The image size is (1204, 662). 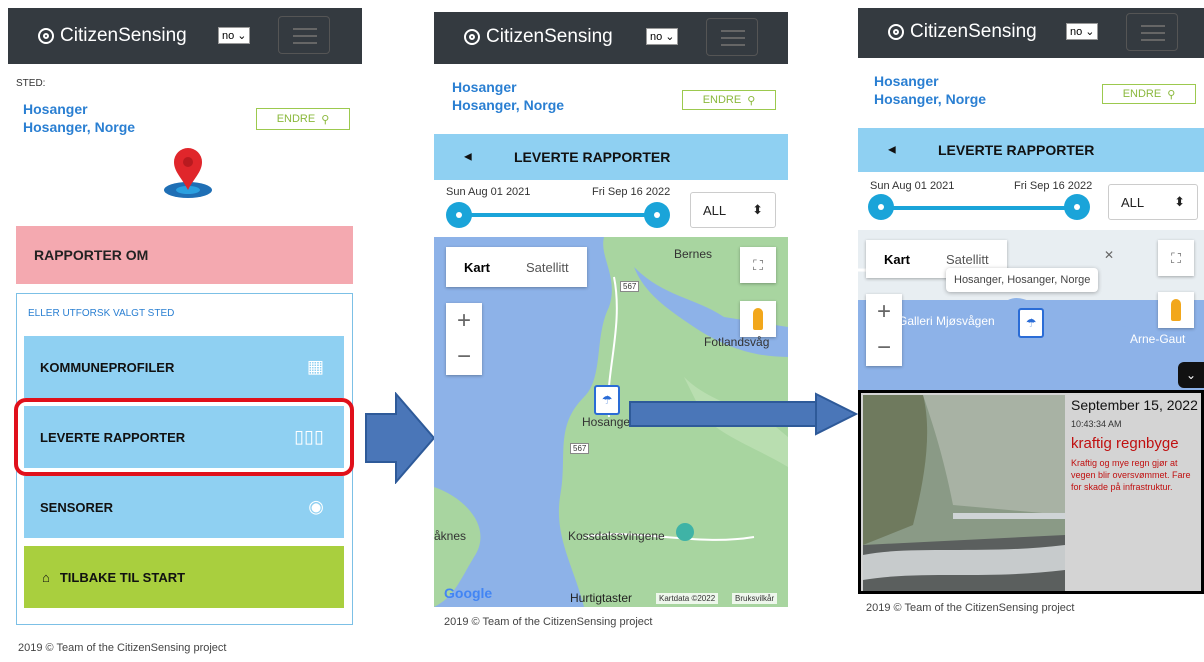 What do you see at coordinates (184, 255) in the screenshot?
I see `report-about-button: RAPPORTER OM` at bounding box center [184, 255].